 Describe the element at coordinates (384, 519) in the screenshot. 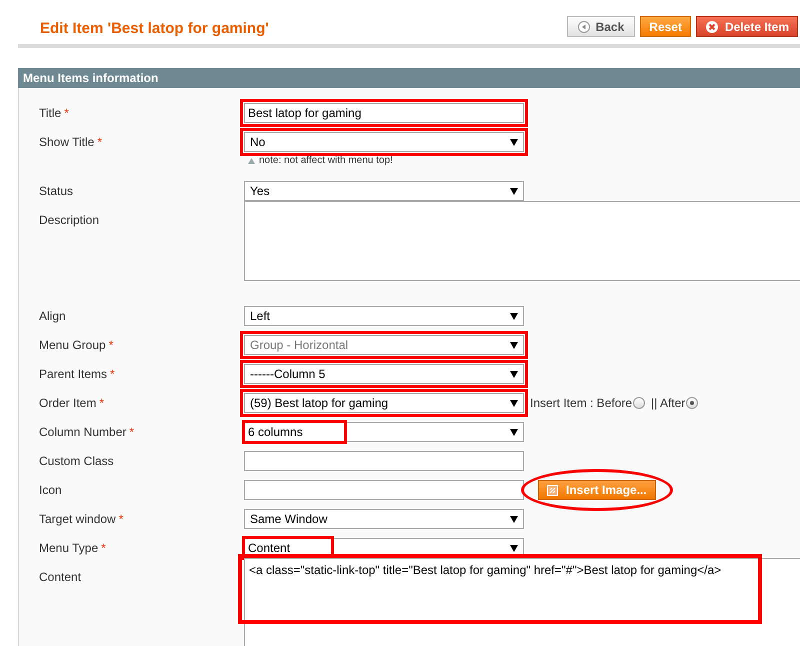

I see `select-field: Same Window` at that location.